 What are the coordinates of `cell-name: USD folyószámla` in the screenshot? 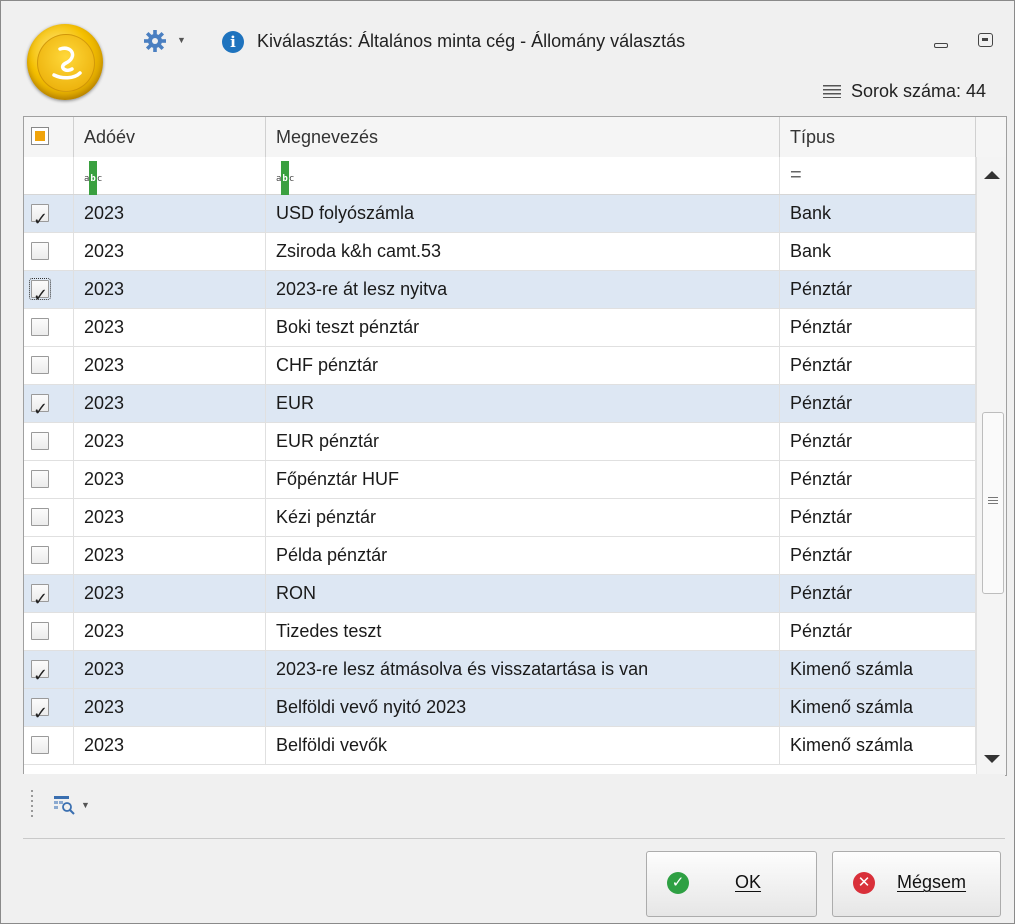 It's located at (523, 214).